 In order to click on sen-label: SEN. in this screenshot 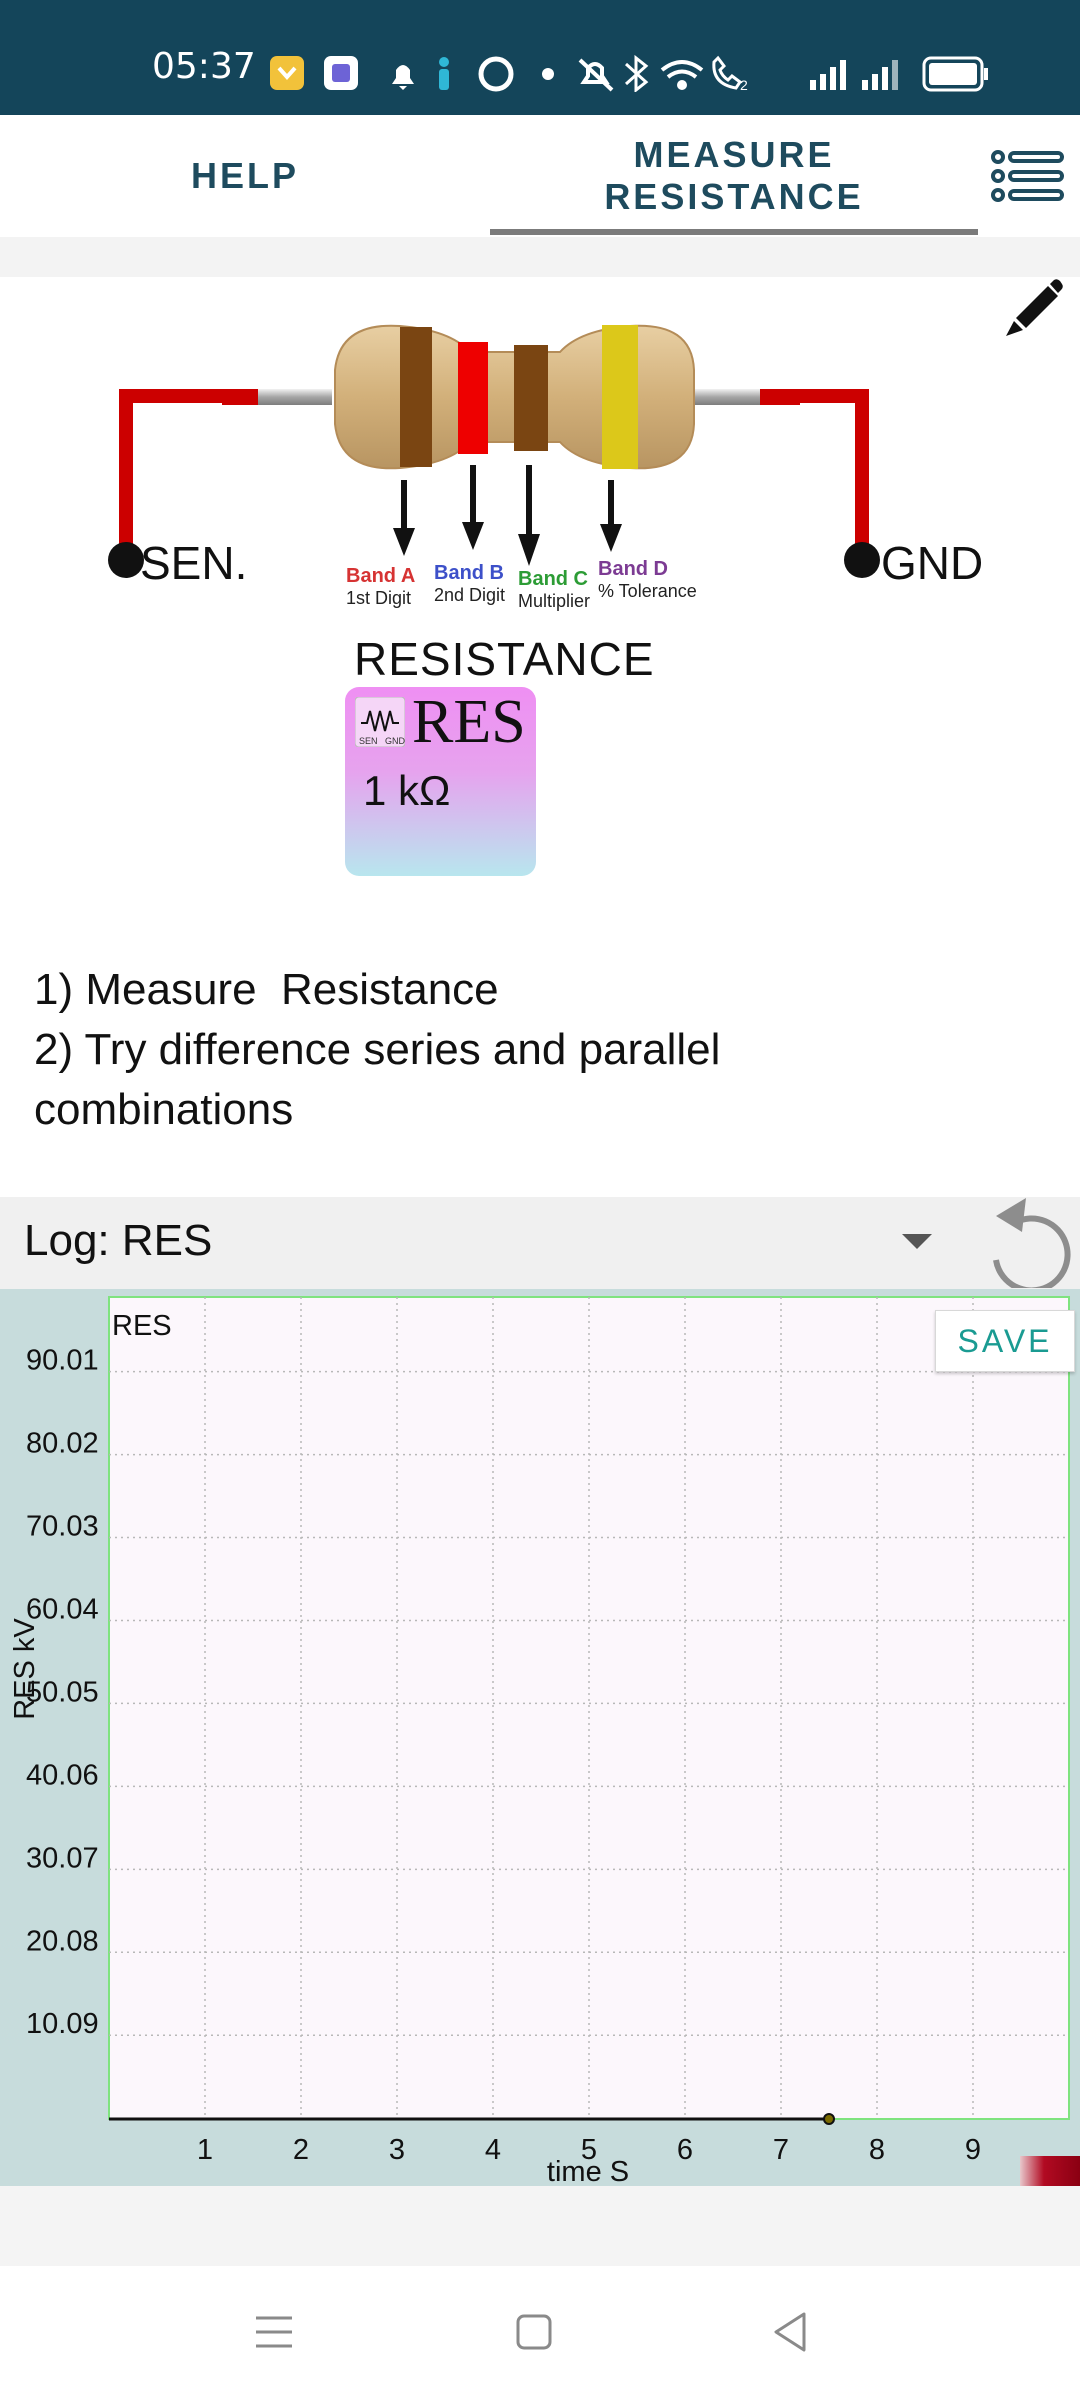, I will do `click(194, 563)`.